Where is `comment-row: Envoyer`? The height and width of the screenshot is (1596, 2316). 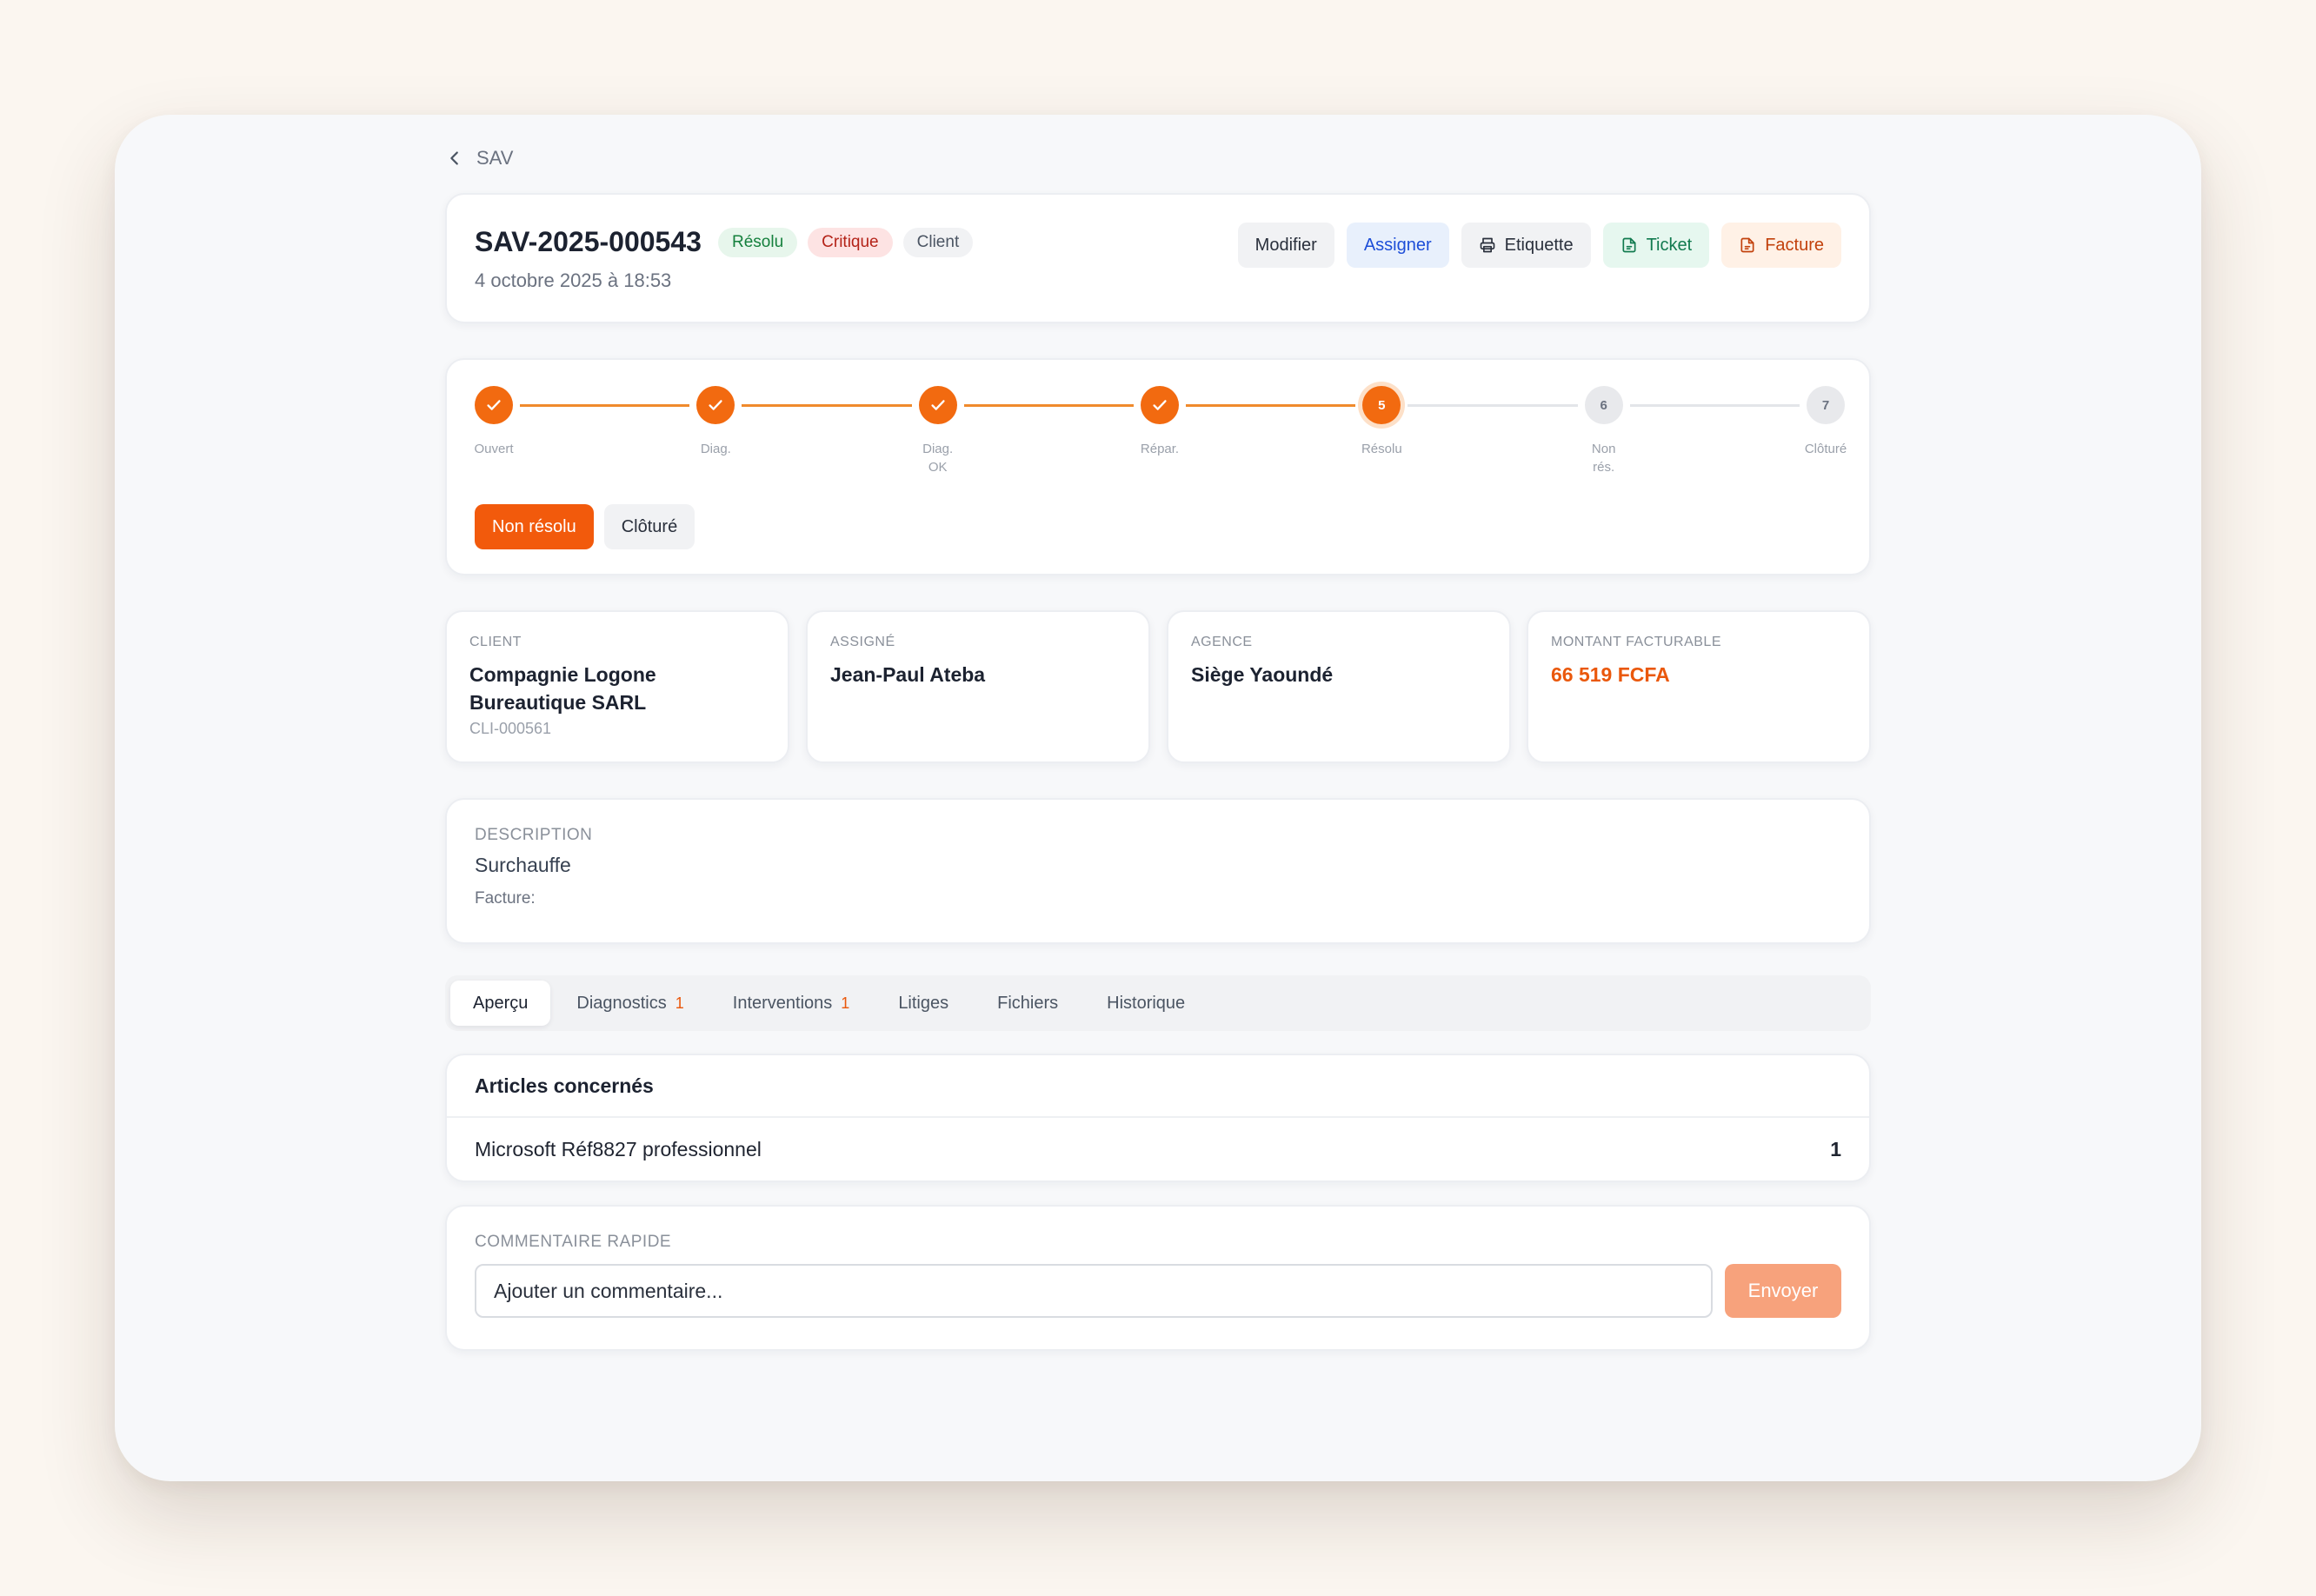 comment-row: Envoyer is located at coordinates (1158, 1291).